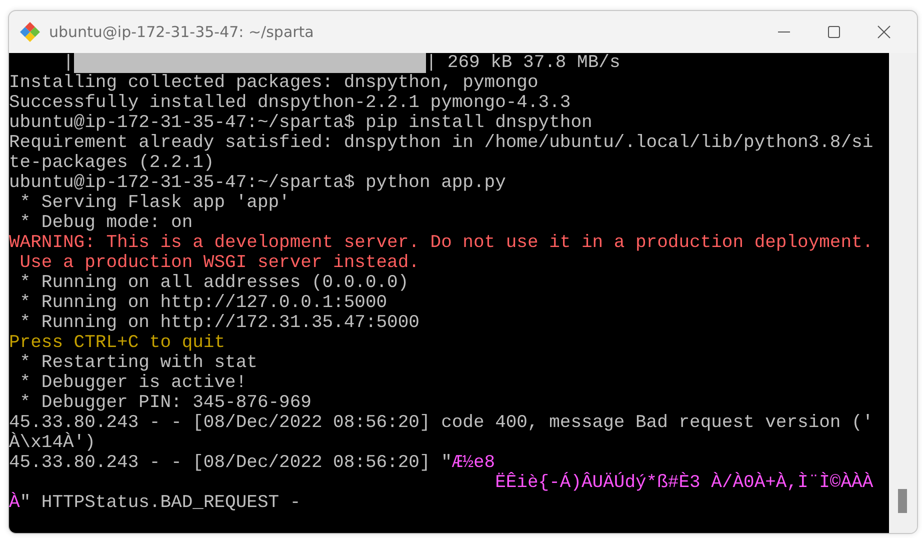 The image size is (922, 538). Describe the element at coordinates (154, 203) in the screenshot. I see `terminal-text: * Serving Flask app 'app'` at that location.